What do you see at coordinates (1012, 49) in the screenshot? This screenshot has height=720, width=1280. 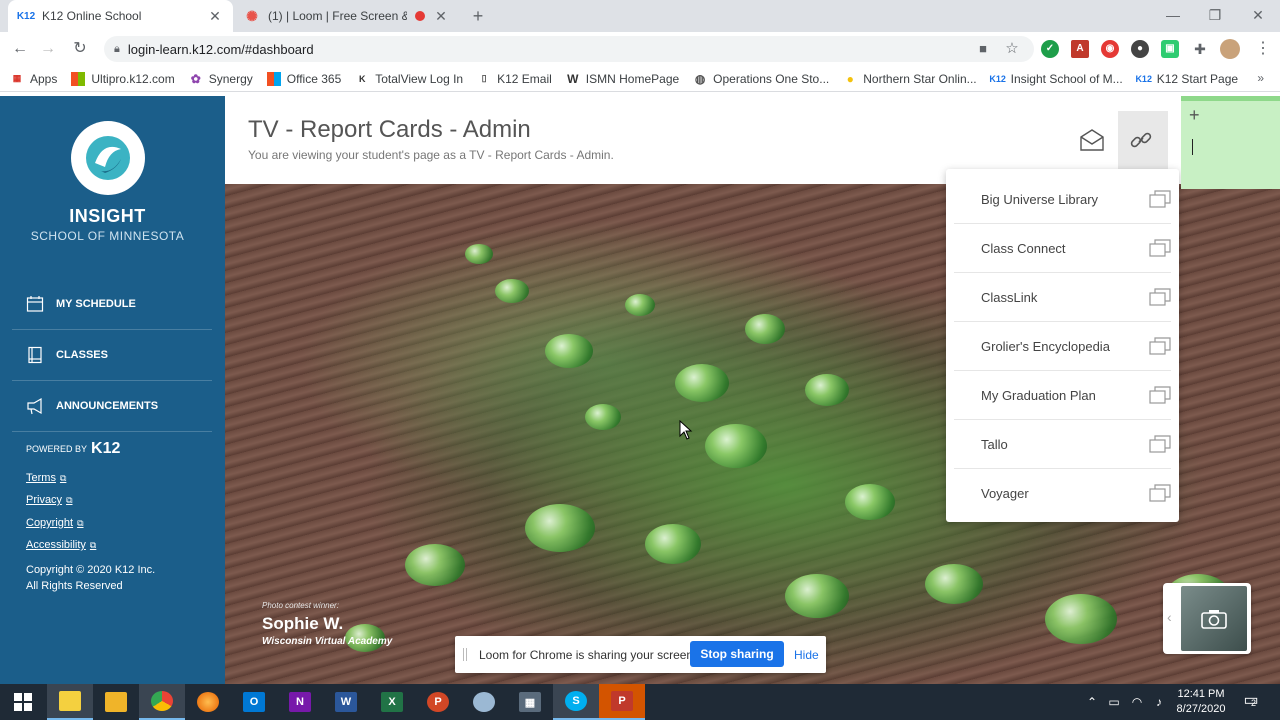 I see `bookmark-star-icon: ☆` at bounding box center [1012, 49].